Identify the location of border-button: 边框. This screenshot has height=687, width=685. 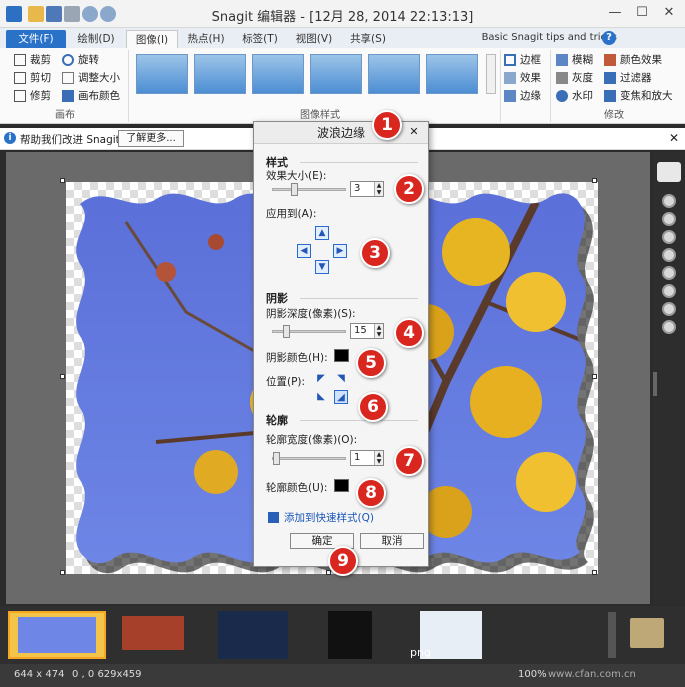
(522, 60).